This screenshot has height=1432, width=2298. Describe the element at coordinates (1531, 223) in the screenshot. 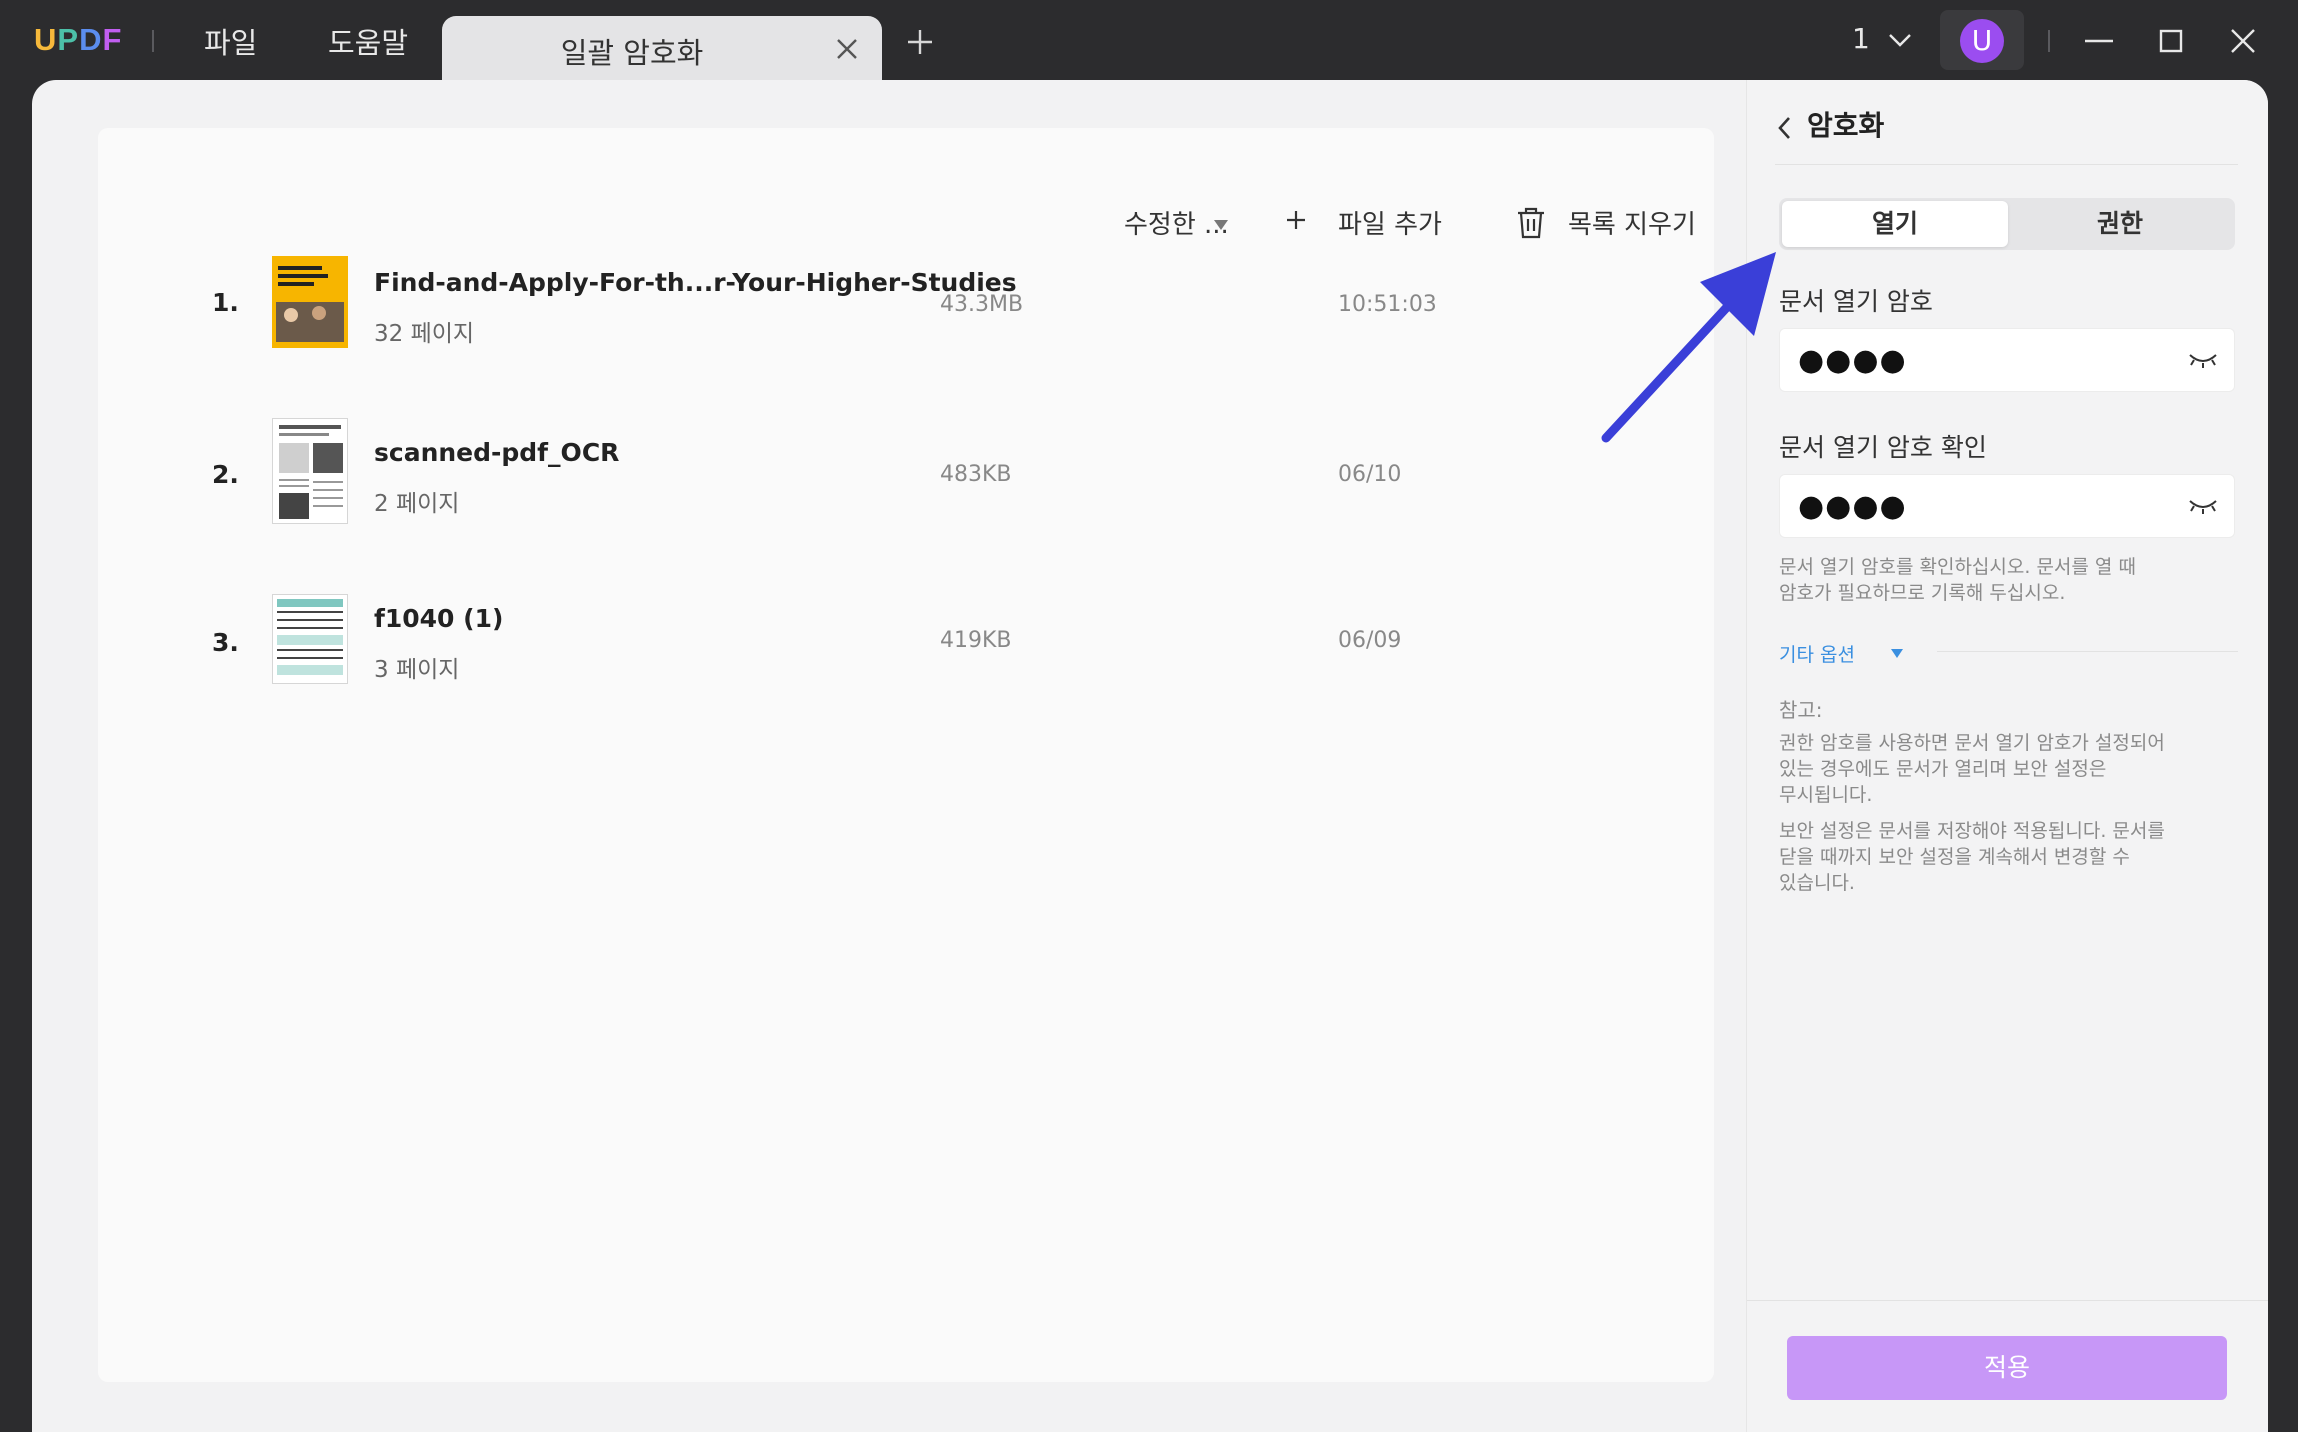

I see `trash-icon` at that location.